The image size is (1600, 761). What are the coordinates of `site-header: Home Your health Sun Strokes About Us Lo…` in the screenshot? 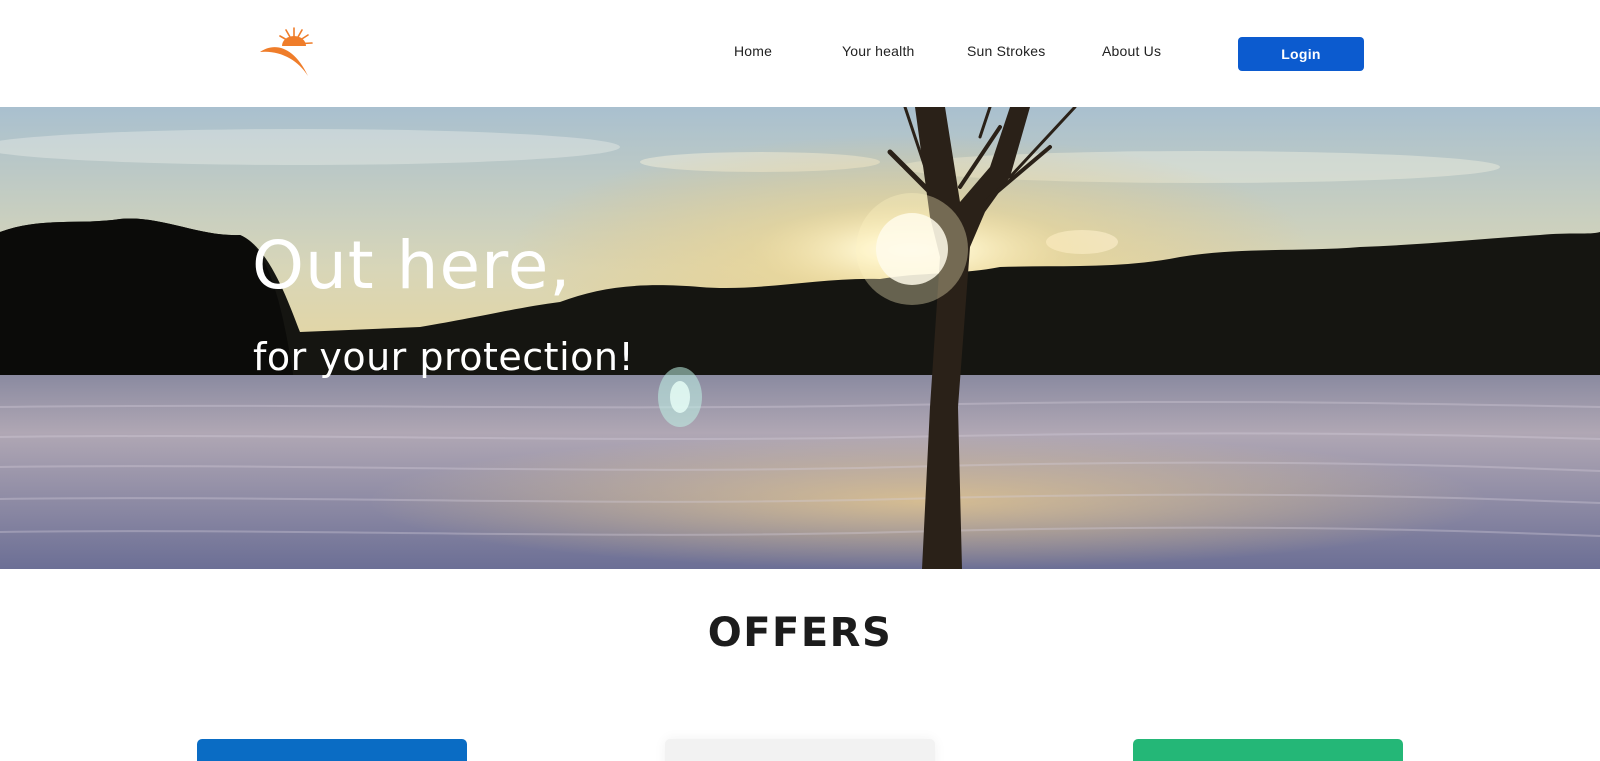 It's located at (800, 53).